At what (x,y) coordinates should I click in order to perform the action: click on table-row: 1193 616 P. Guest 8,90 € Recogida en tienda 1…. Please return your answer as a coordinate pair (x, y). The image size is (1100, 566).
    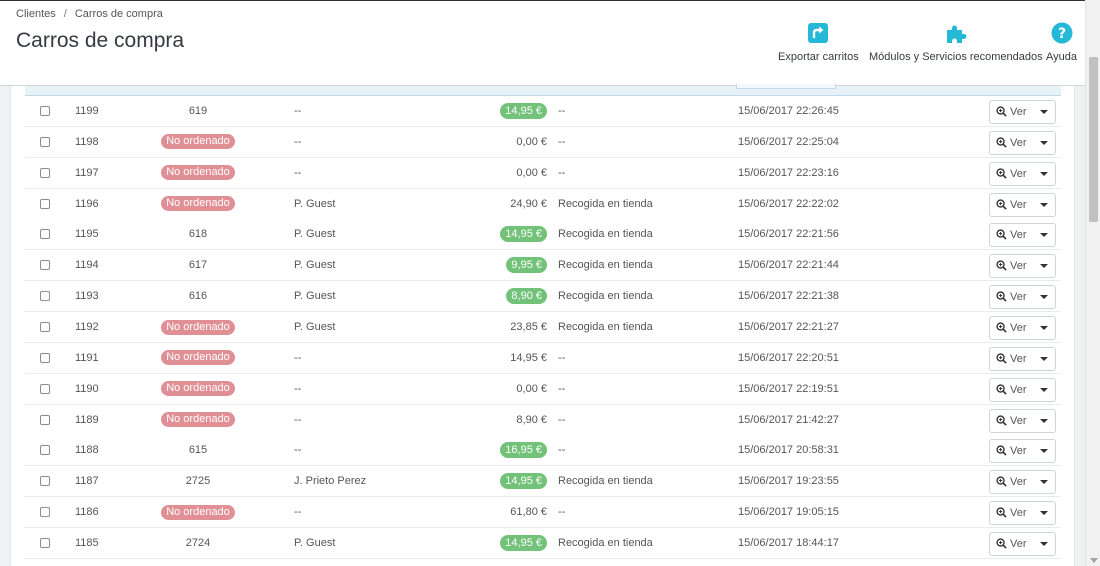
    Looking at the image, I should click on (543, 297).